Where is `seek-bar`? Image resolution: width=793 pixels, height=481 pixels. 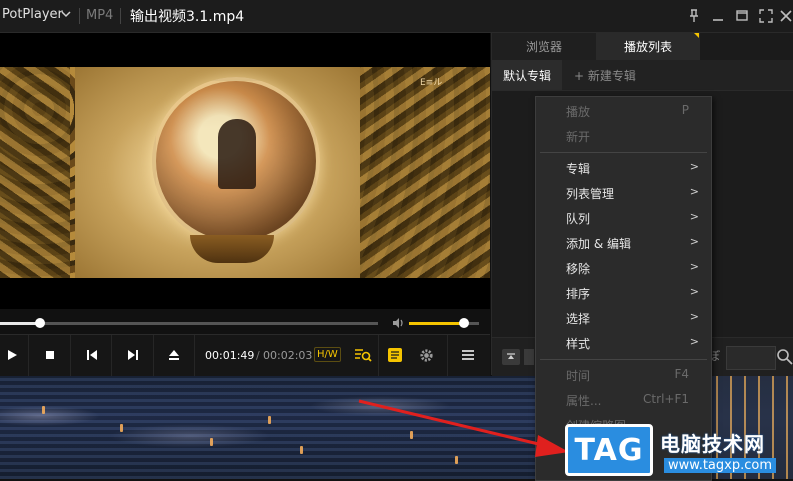
seek-bar is located at coordinates (189, 323).